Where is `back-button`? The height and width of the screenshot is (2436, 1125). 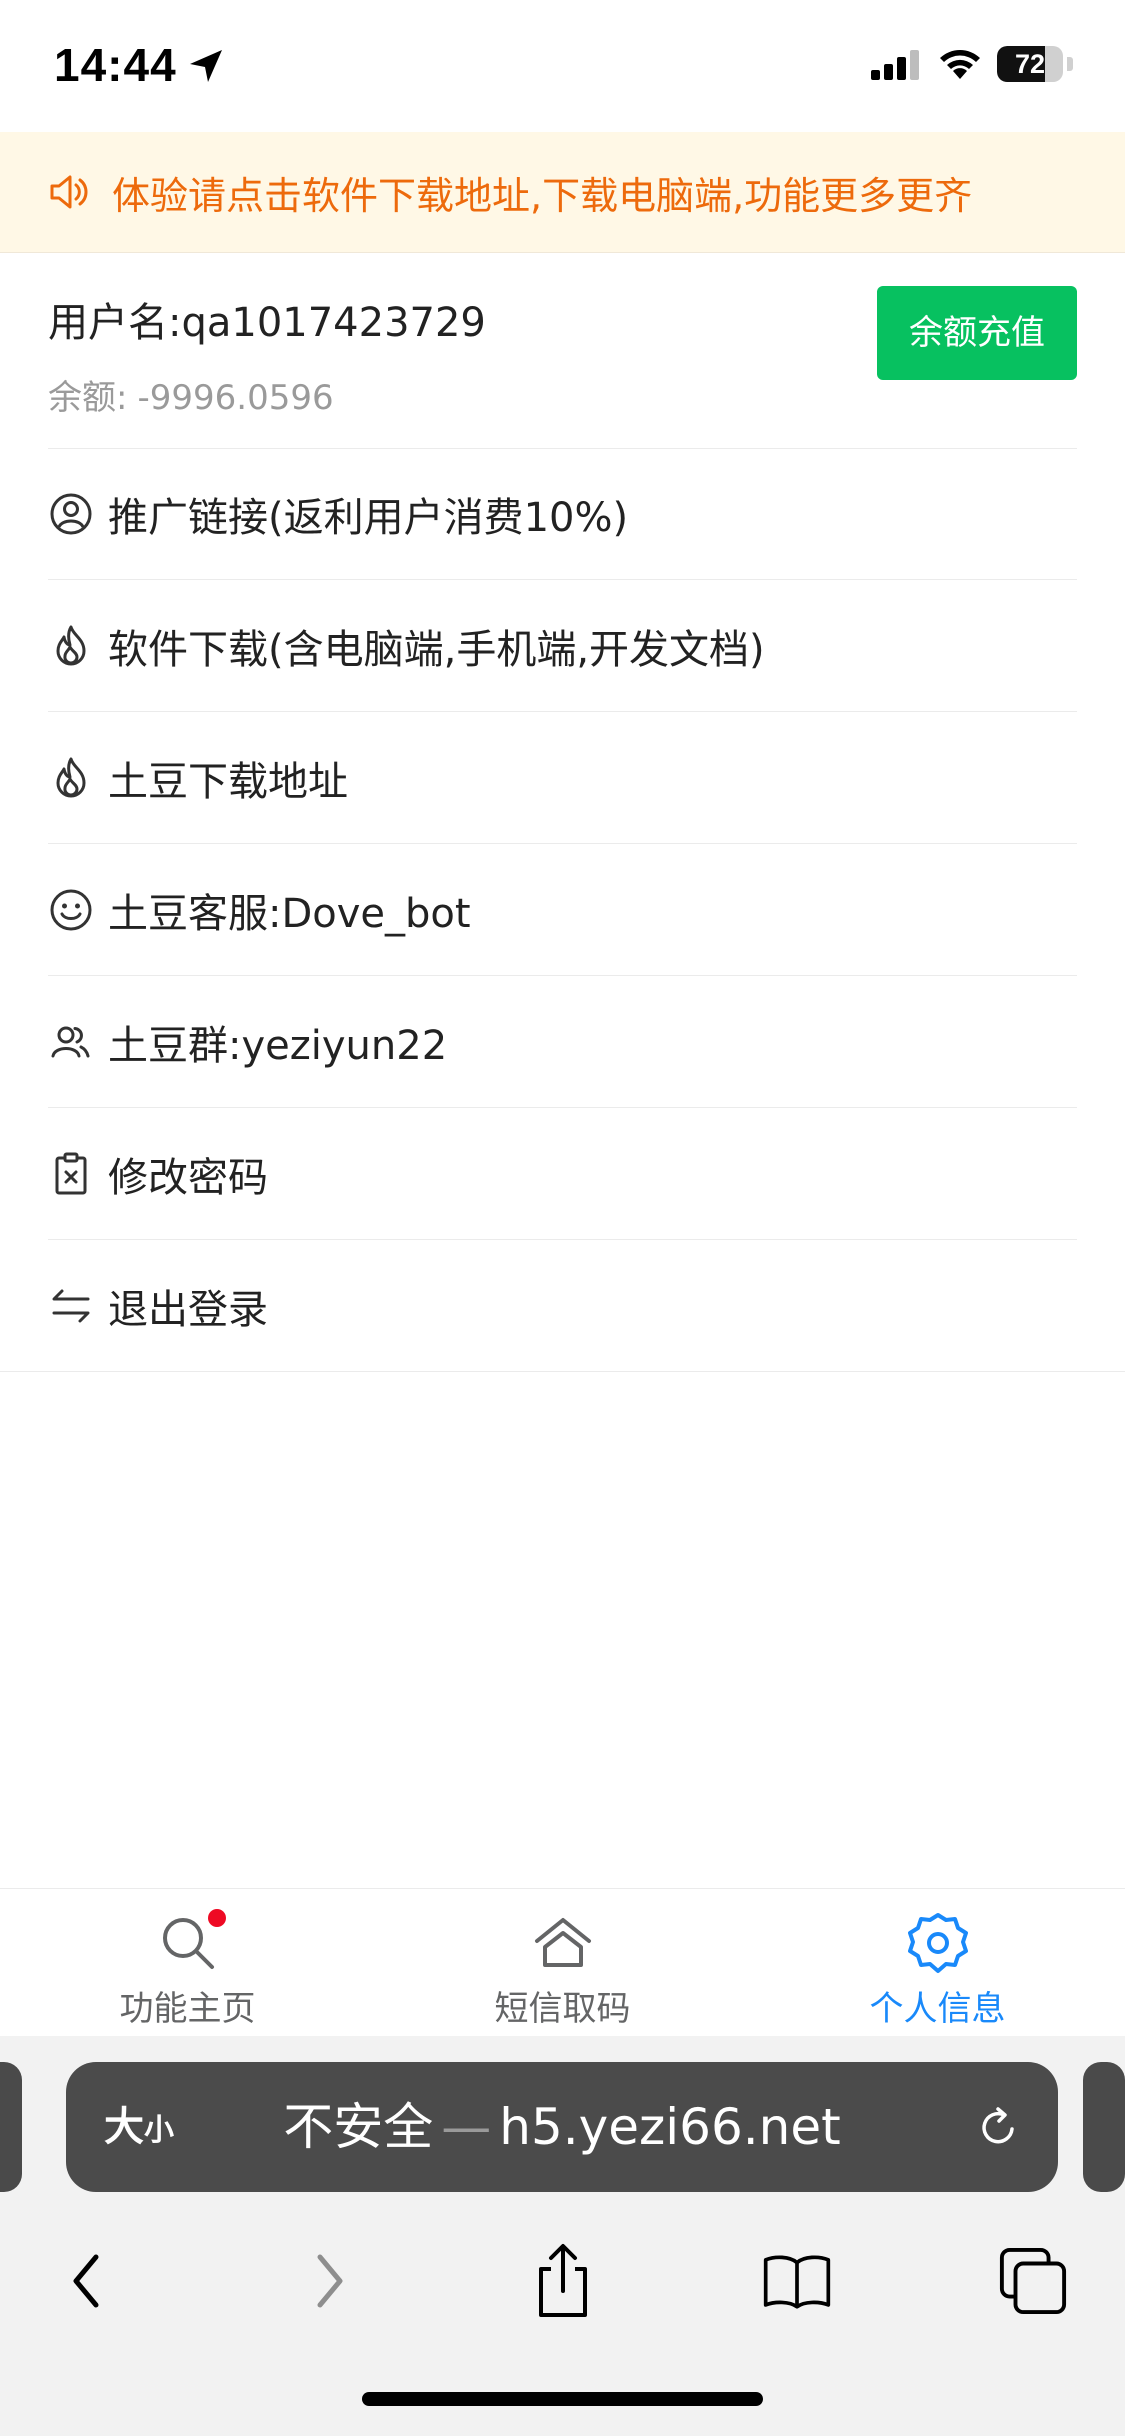
back-button is located at coordinates (87, 2281).